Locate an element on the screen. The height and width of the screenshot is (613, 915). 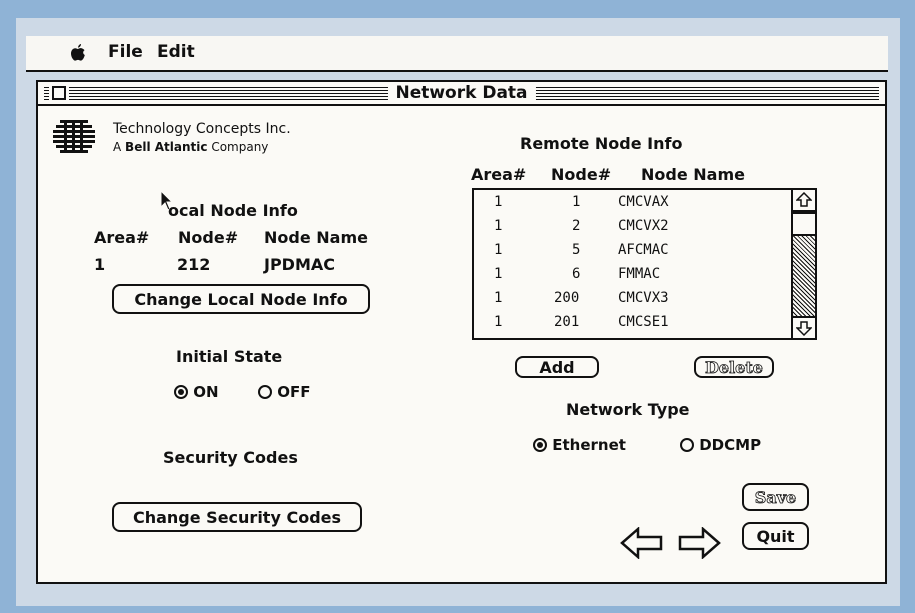
row-name: AFCMAC is located at coordinates (643, 250).